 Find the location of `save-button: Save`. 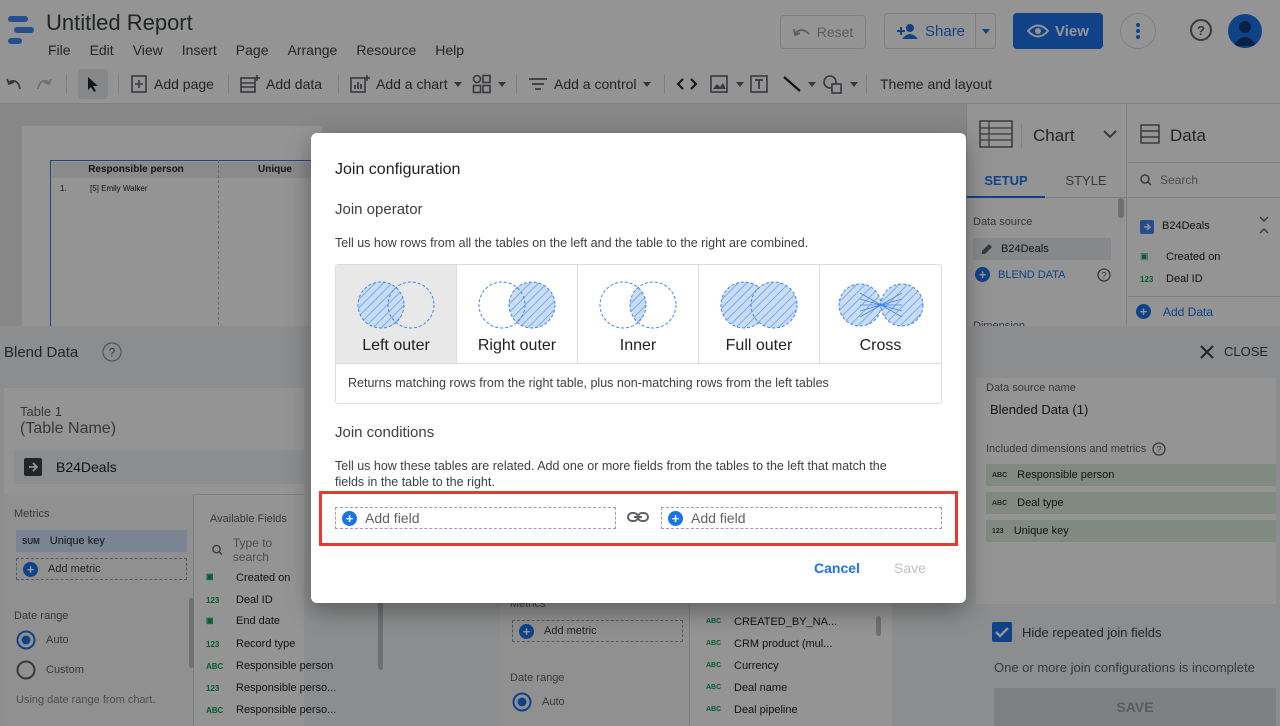

save-button: Save is located at coordinates (910, 568).